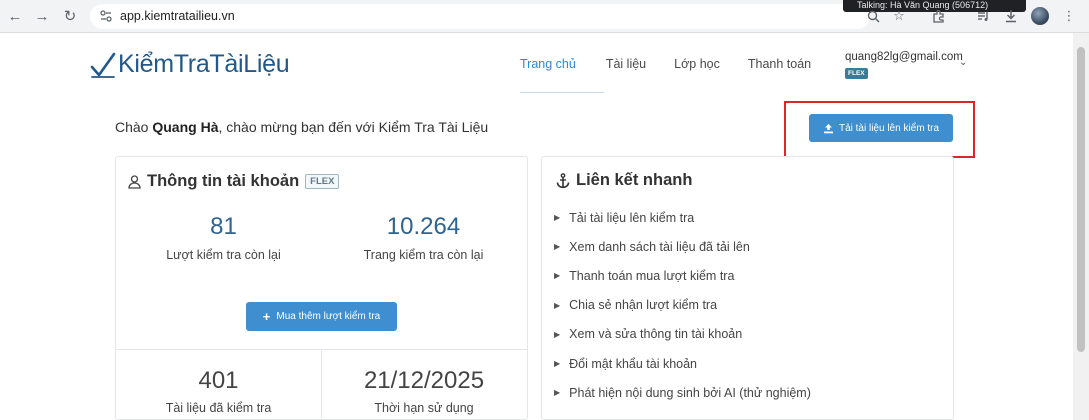 This screenshot has width=1089, height=420. Describe the element at coordinates (177, 16) in the screenshot. I see `url-text: app.kiemtratailieu.vn` at that location.